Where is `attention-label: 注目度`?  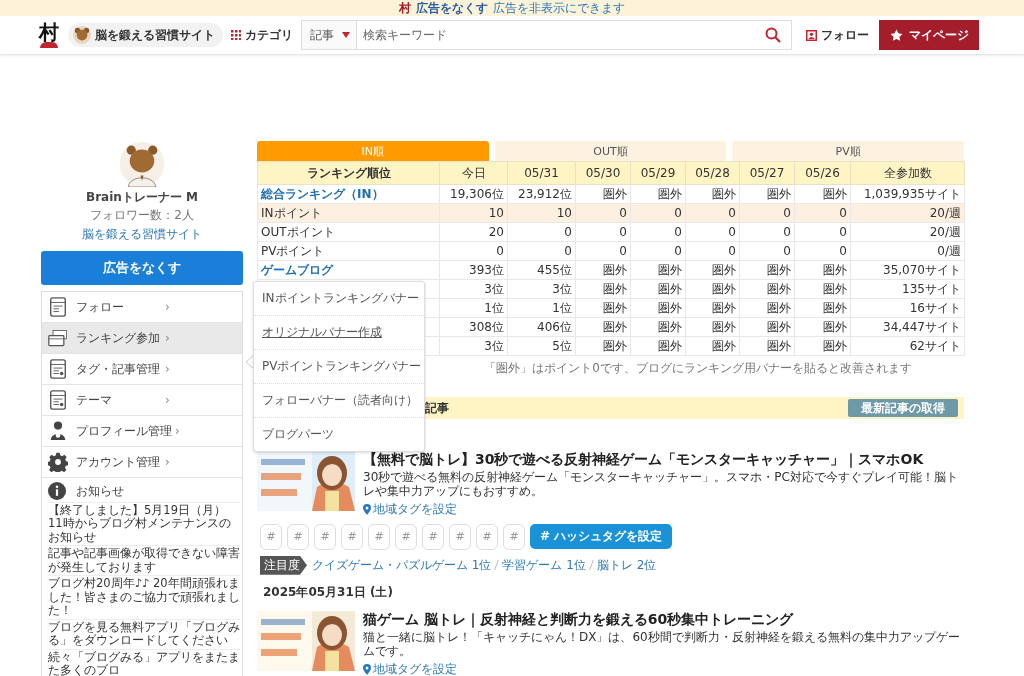
attention-label: 注目度 is located at coordinates (283, 565).